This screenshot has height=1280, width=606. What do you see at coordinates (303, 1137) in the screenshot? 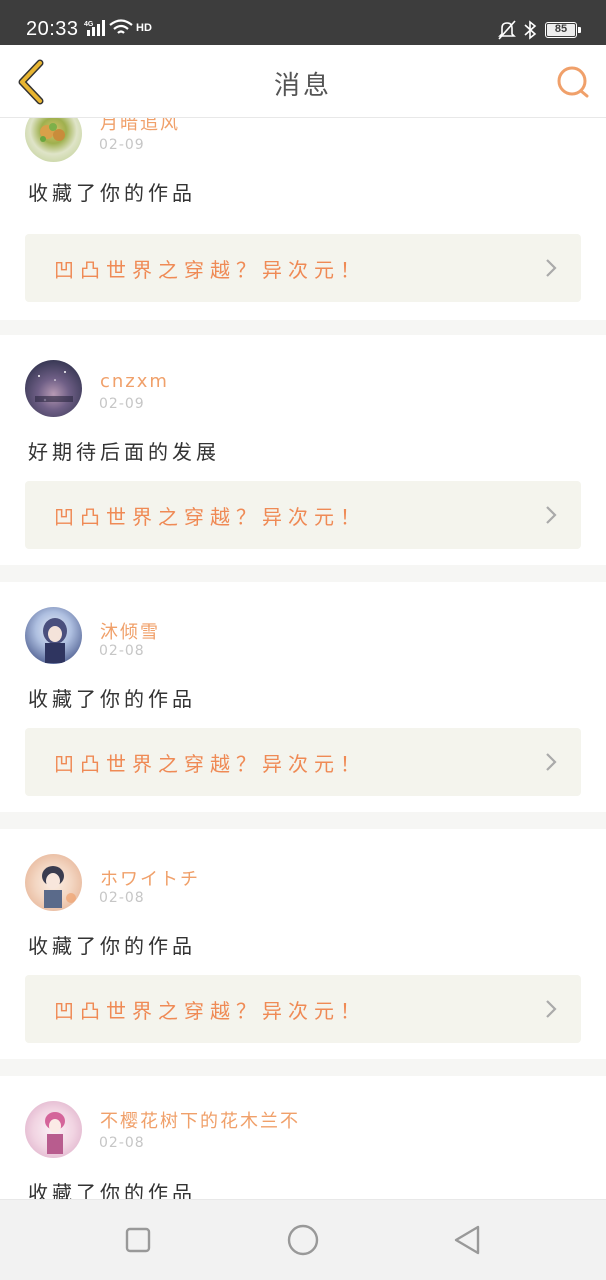
I see `message-card: 不樱花树下的花木兰不 02-08 收藏了你的作品` at bounding box center [303, 1137].